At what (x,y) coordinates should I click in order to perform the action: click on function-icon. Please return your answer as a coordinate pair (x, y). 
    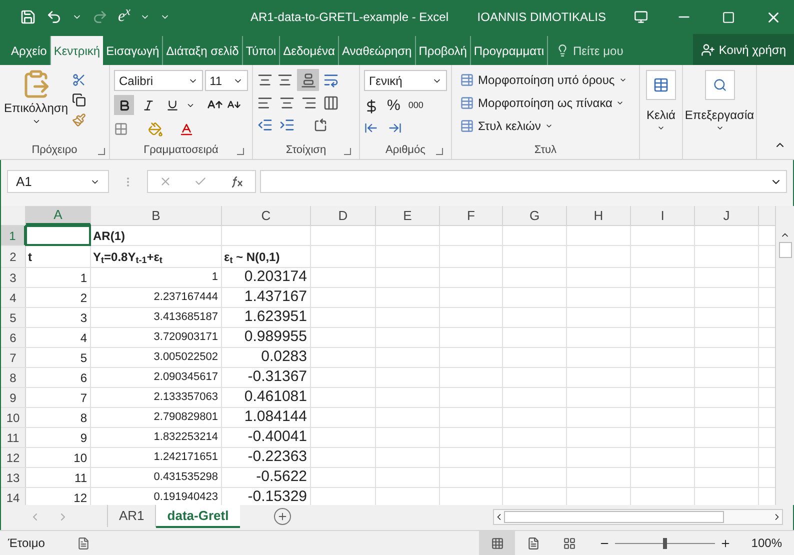
    Looking at the image, I should click on (237, 182).